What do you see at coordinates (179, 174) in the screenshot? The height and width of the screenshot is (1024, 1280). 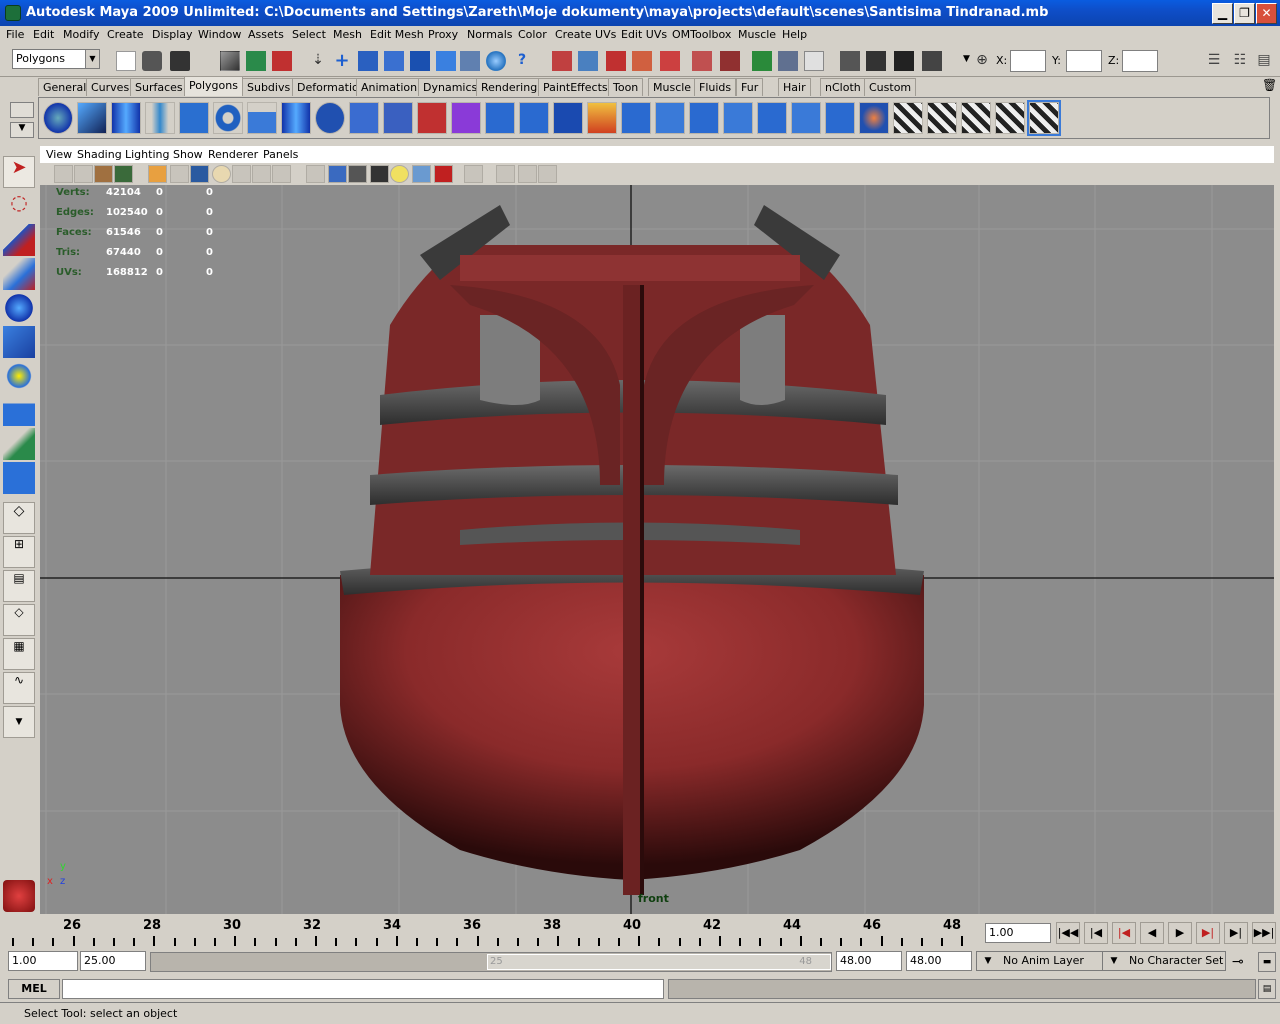 I see `film-gate-icon` at bounding box center [179, 174].